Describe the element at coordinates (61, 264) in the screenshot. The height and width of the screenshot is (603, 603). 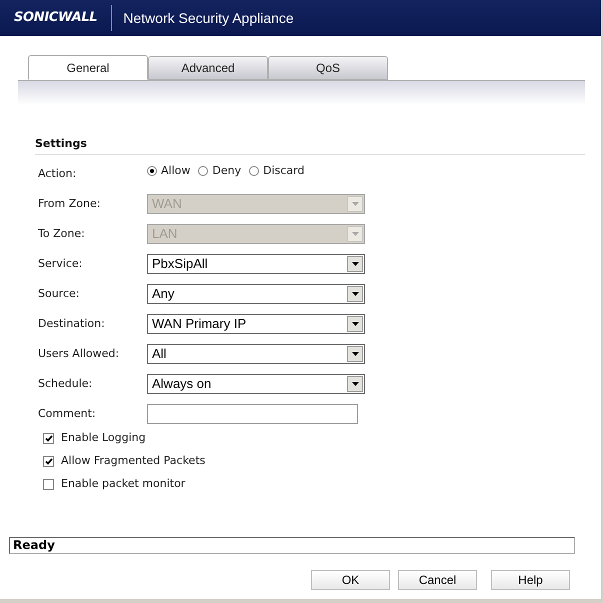
I see `field-label: Service:` at that location.